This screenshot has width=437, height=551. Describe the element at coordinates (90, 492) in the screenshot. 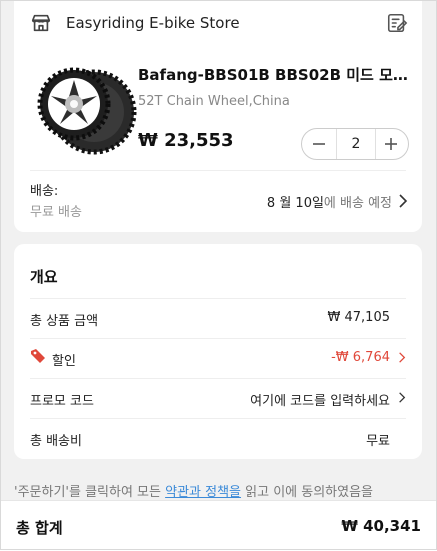

I see `terms-text-before: '주문하기'를 클릭하여 모든` at that location.